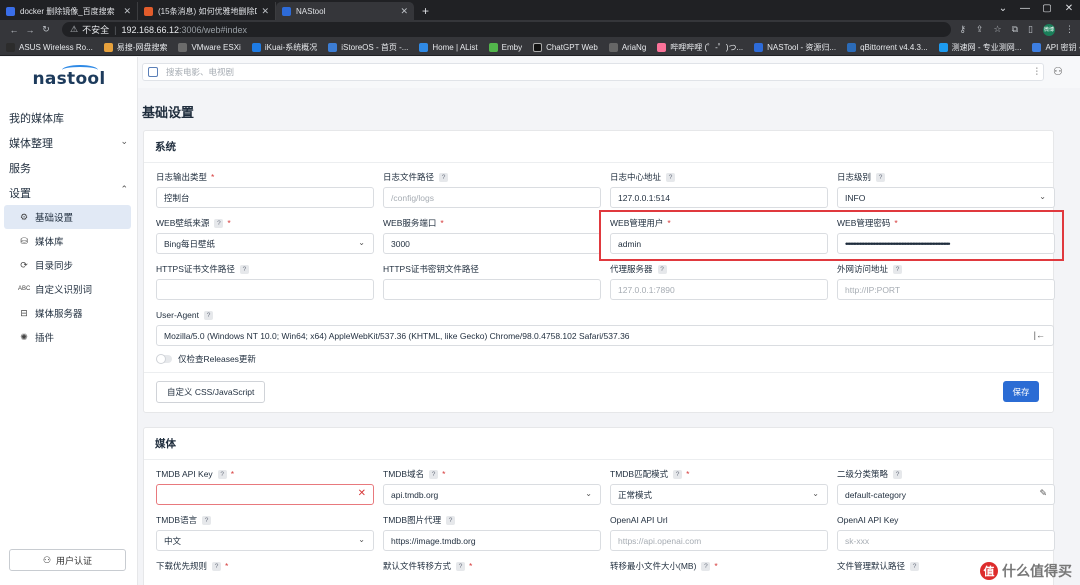  What do you see at coordinates (265, 243) in the screenshot?
I see `wallpaper-select: Bing每日壁纸 ⌄` at bounding box center [265, 243].